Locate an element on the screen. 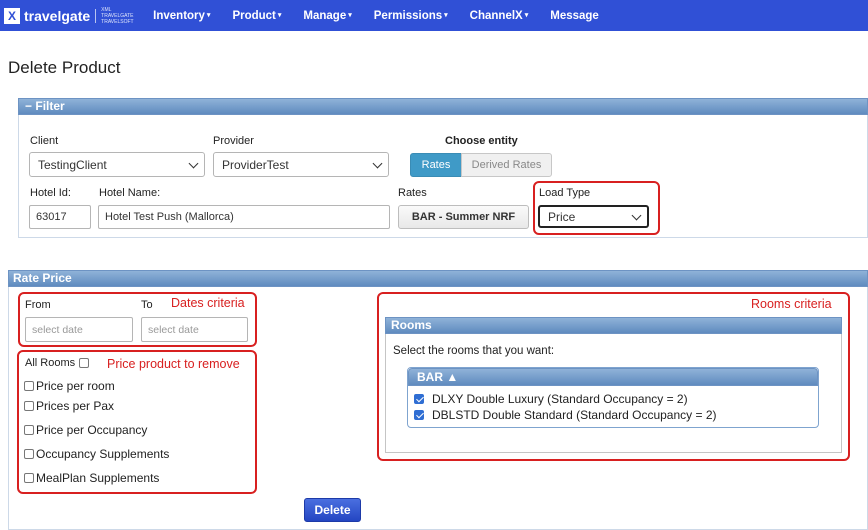 This screenshot has width=868, height=530. rate-price-title: Rate Price is located at coordinates (42, 278).